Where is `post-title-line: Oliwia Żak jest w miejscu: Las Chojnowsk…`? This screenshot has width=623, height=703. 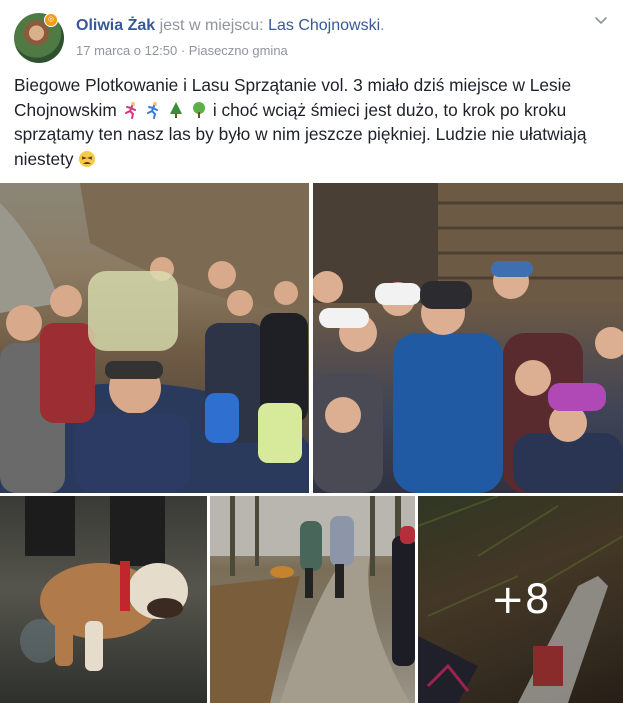
post-title-line: Oliwia Żak jest w miejscu: Las Chojnowsk… is located at coordinates (230, 26).